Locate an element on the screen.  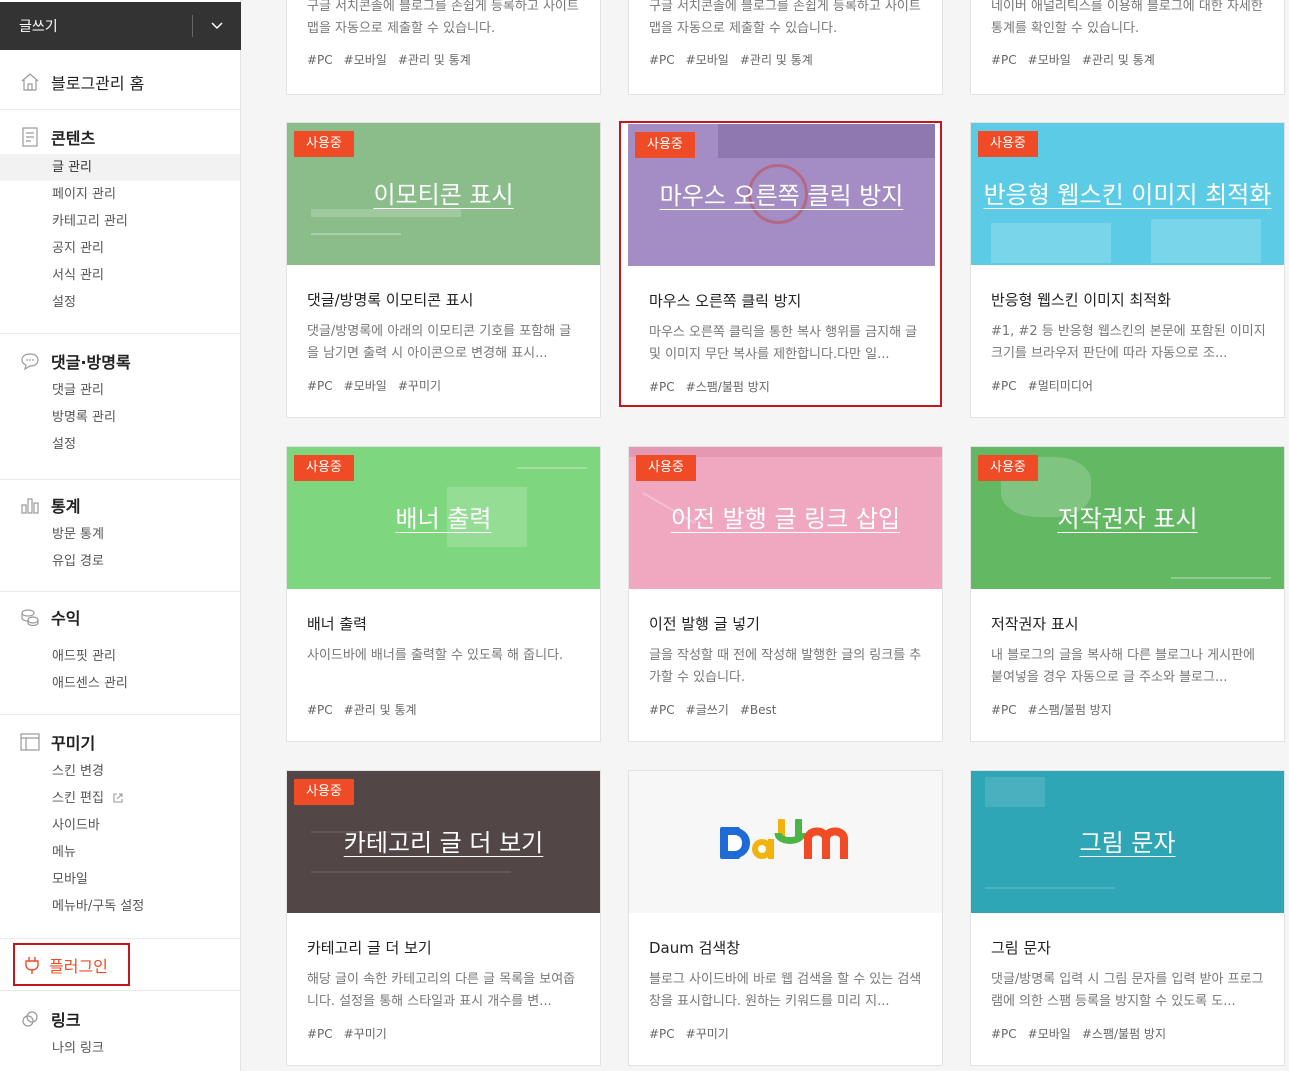
card-tags: #PC #멀티미디어 is located at coordinates (1047, 385).